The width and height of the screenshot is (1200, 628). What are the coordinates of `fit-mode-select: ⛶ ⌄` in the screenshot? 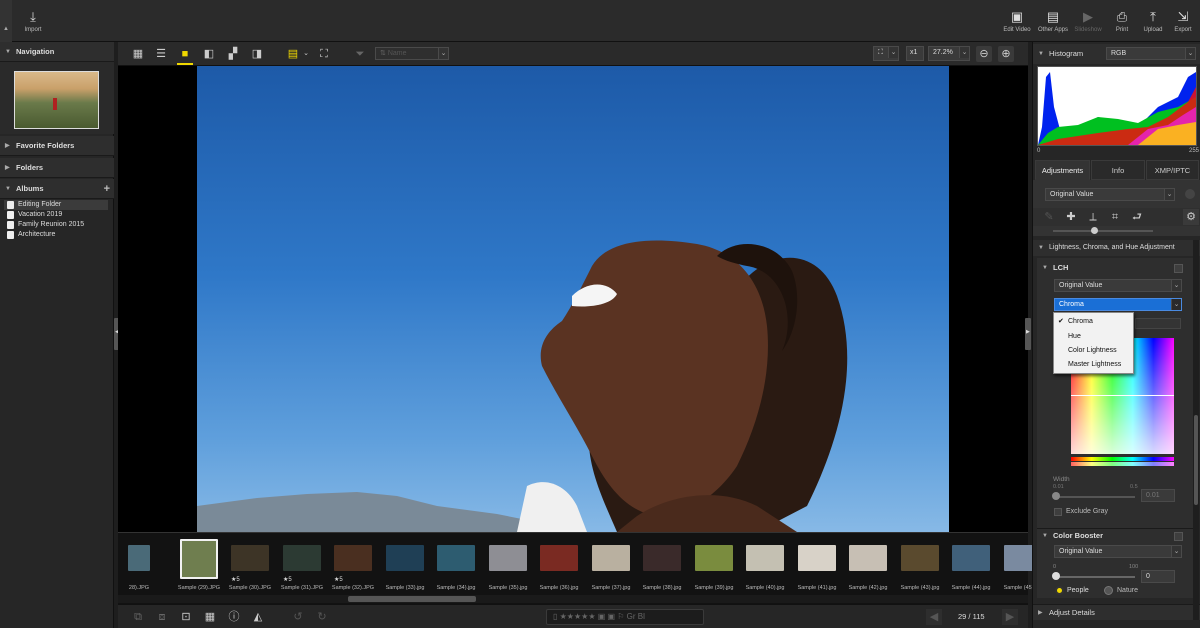 It's located at (886, 53).